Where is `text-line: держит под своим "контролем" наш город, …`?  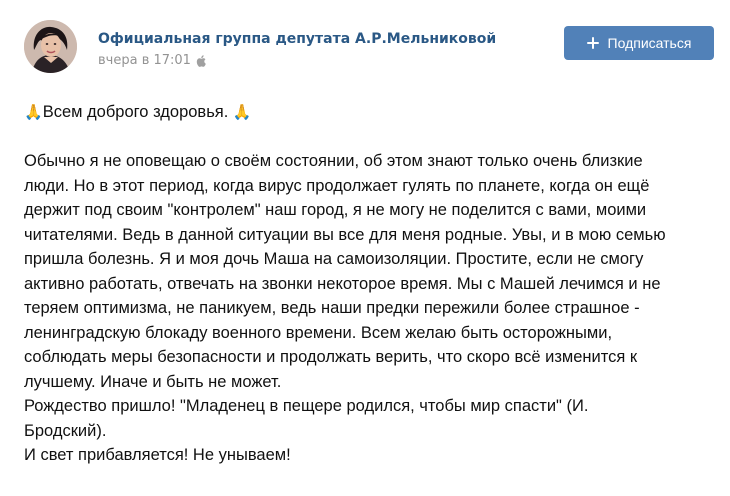
text-line: держит под своим "контролем" наш город, … is located at coordinates (335, 210).